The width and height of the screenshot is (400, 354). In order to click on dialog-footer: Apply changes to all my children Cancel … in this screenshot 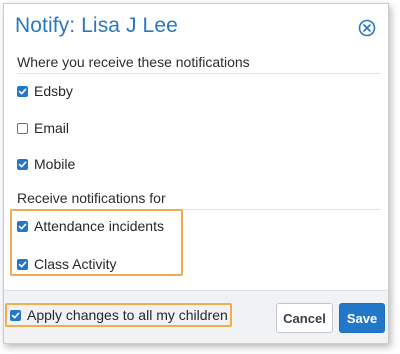, I will do `click(196, 316)`.